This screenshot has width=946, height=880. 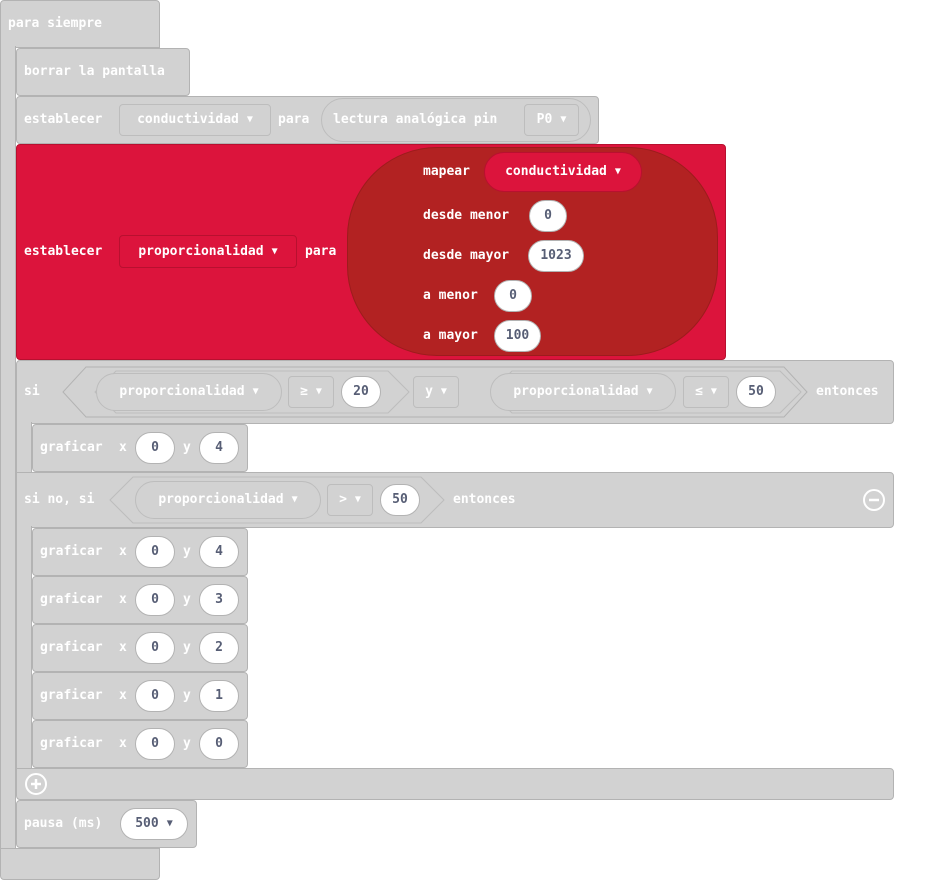 What do you see at coordinates (874, 500) in the screenshot?
I see `minus-circle-icon` at bounding box center [874, 500].